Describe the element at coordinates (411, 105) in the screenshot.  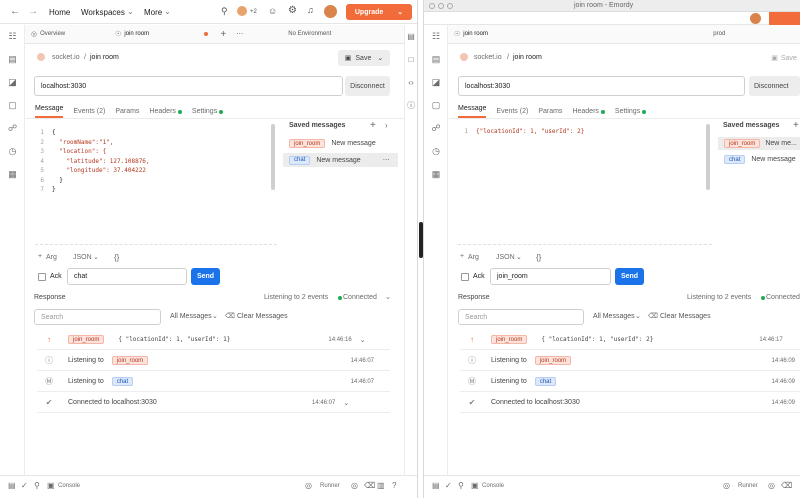
I see `info-icon: ⓘ` at that location.